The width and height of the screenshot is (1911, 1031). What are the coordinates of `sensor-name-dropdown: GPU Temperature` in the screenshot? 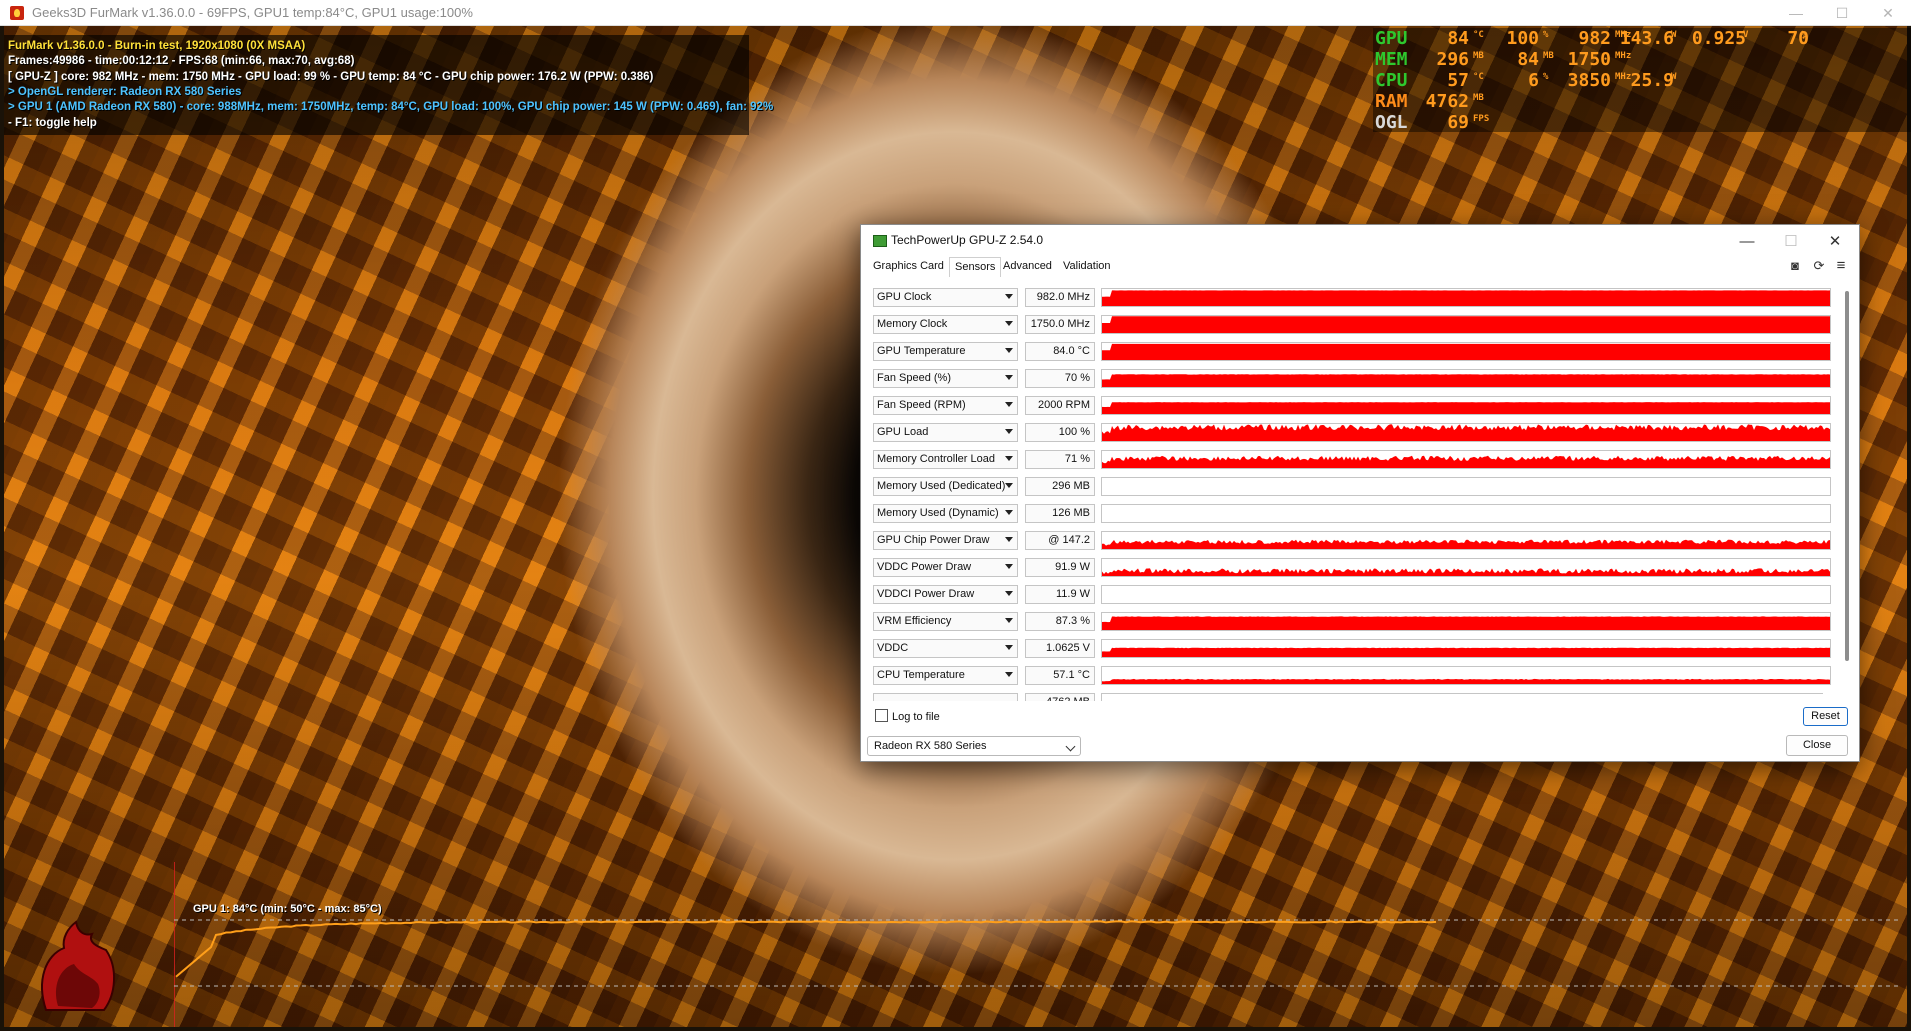 It's located at (945, 351).